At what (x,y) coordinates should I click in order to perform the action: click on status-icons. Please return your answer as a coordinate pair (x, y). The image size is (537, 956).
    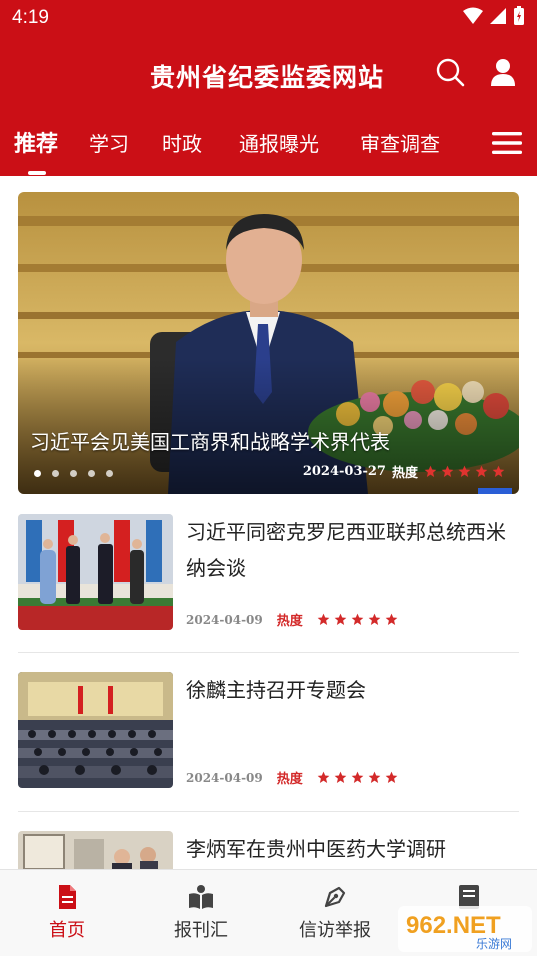
    Looking at the image, I should click on (494, 16).